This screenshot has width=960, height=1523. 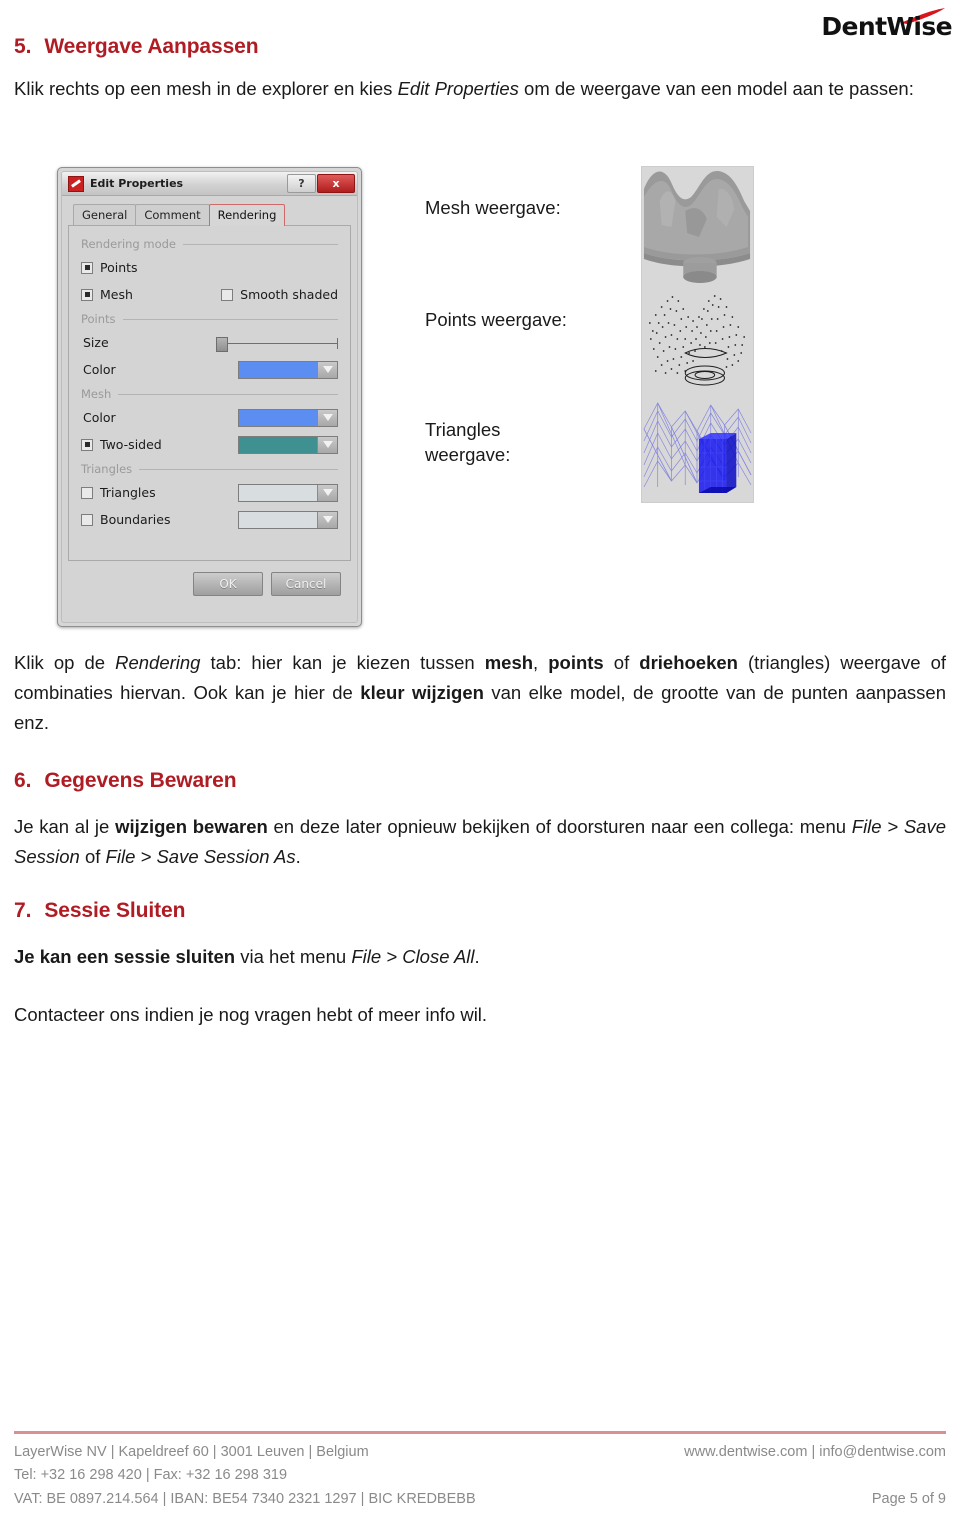 What do you see at coordinates (87, 267) in the screenshot?
I see `checkbox-points` at bounding box center [87, 267].